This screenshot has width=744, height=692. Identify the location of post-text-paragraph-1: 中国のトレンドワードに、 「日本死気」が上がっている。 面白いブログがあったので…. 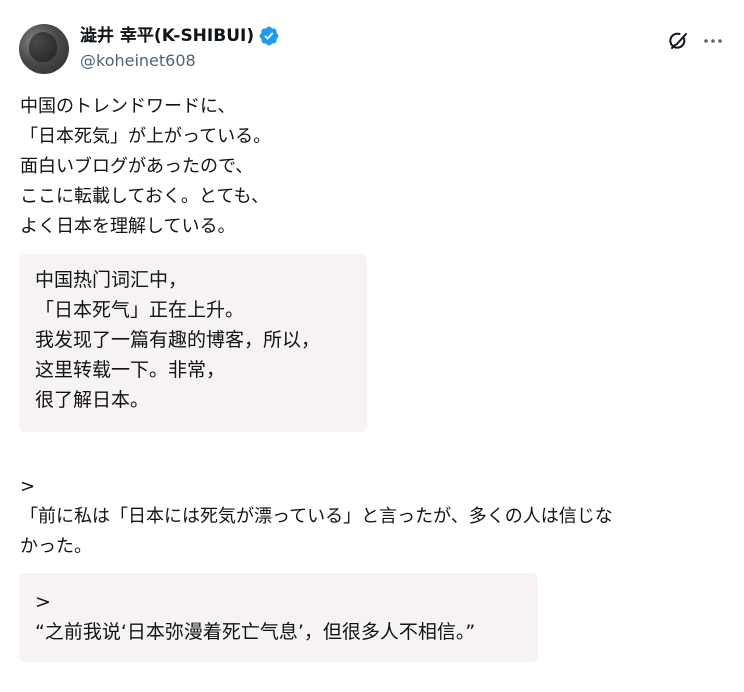
(146, 166).